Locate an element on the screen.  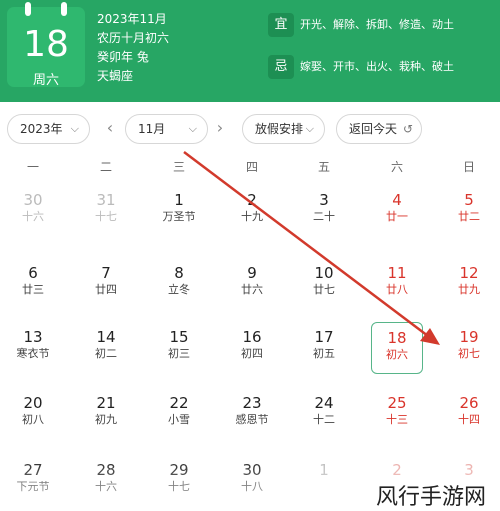
chevron-left-icon: ‹ is located at coordinates (110, 127).